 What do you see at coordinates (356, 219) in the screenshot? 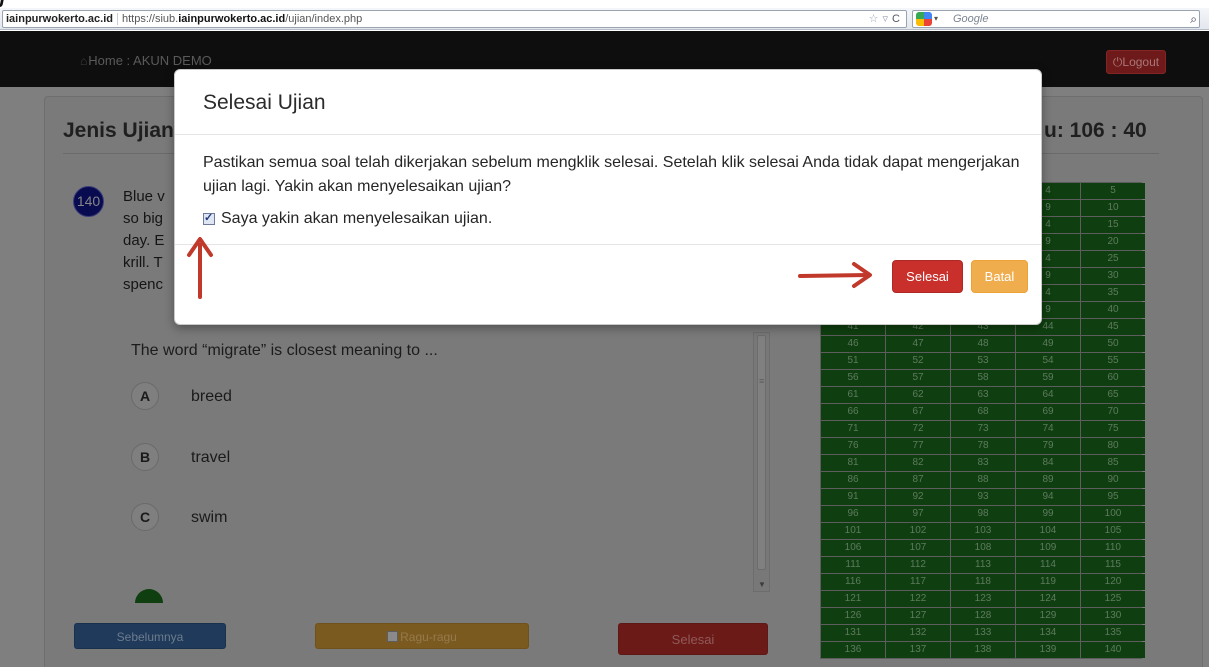
I see `confirm-label: Saya yakin akan menyelesaikan ujian.` at bounding box center [356, 219].